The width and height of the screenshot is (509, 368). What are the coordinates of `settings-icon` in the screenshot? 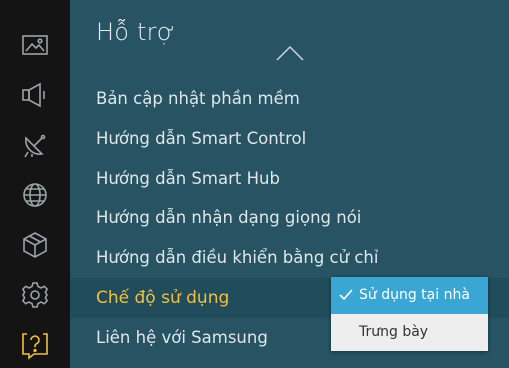 It's located at (35, 295).